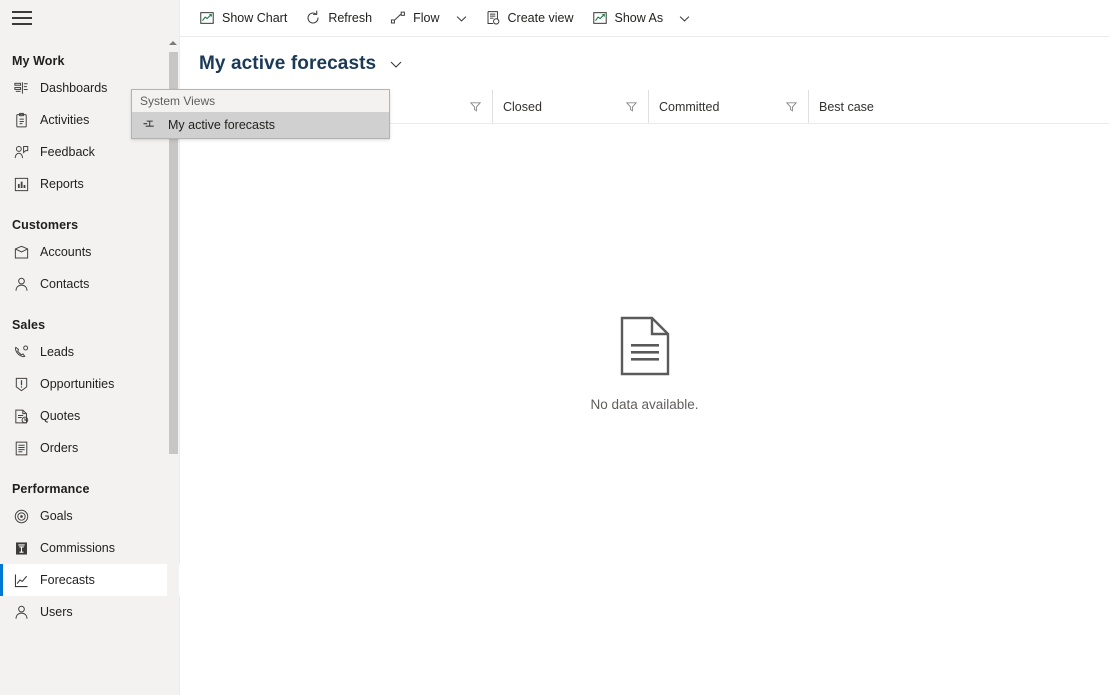 This screenshot has height=695, width=1109. I want to click on quotes-icon, so click(21, 416).